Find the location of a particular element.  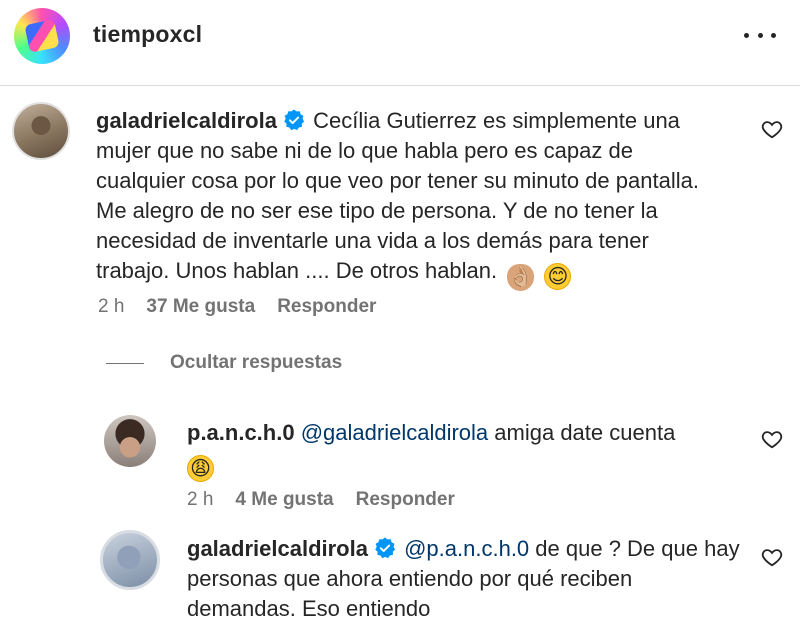

comment-time: 2 h is located at coordinates (111, 306).